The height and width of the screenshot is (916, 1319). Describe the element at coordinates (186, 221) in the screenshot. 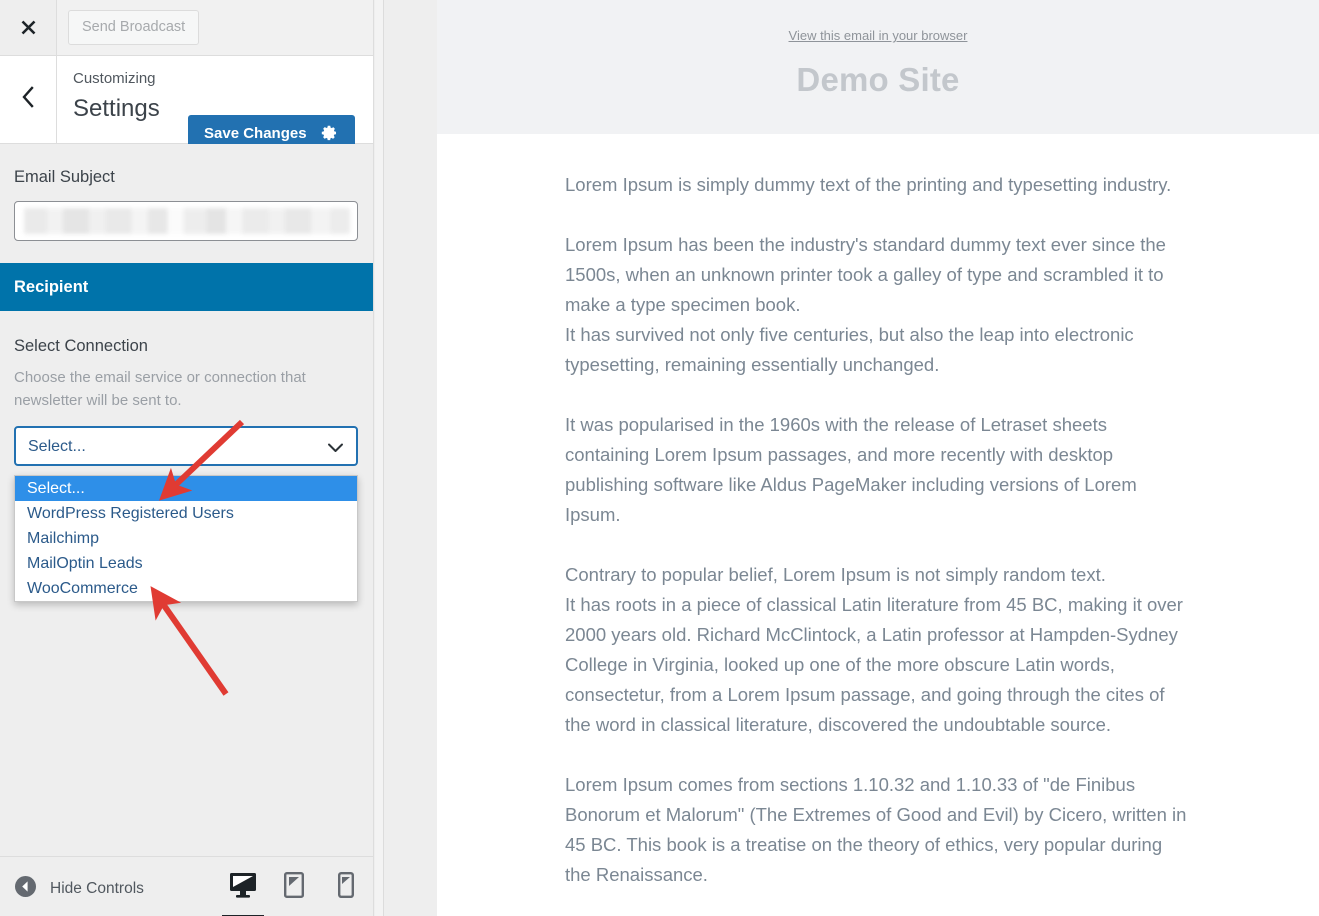

I see `email-subject-input` at that location.